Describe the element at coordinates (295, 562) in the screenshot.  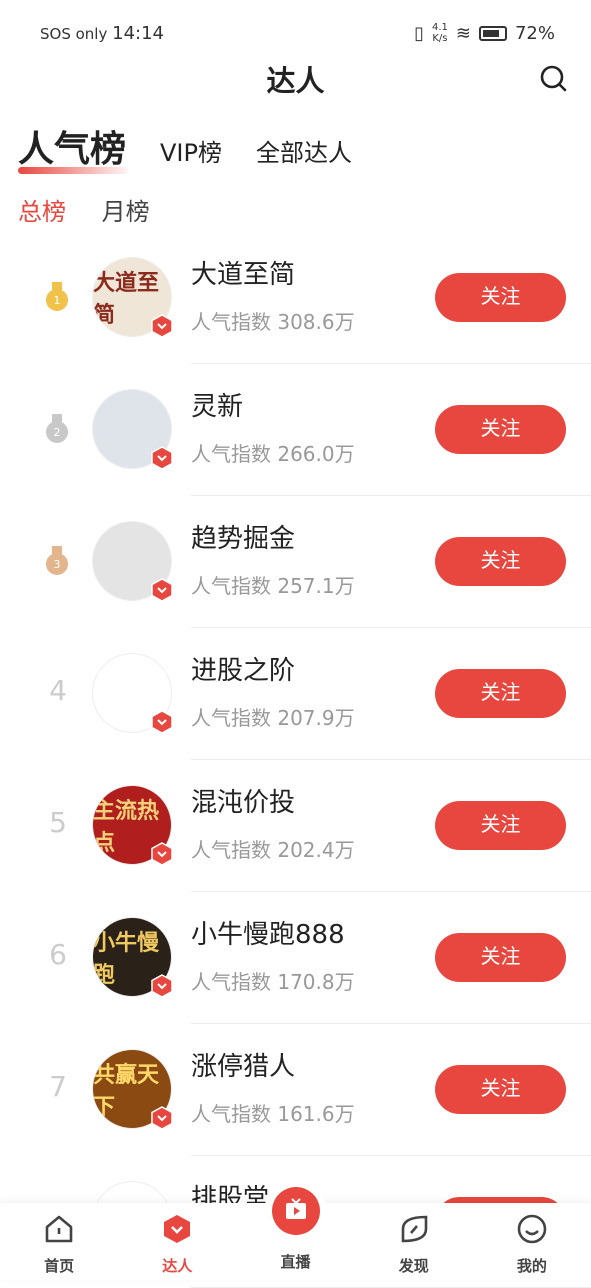
I see `expert-row: 3 趋势掘金人气指数 257.1万 关注` at that location.